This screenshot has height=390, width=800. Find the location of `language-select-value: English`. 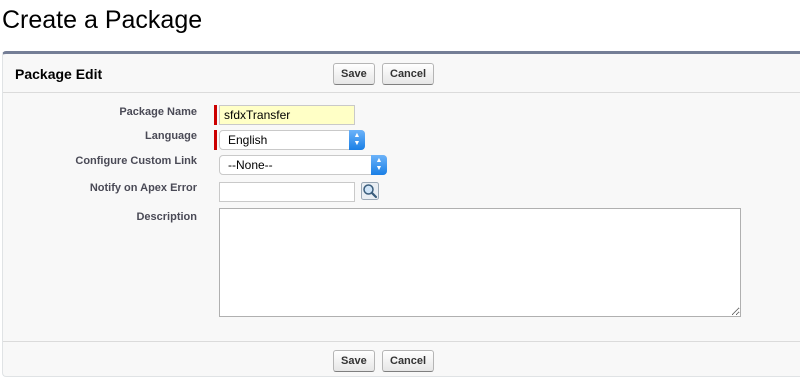

language-select-value: English is located at coordinates (248, 140).